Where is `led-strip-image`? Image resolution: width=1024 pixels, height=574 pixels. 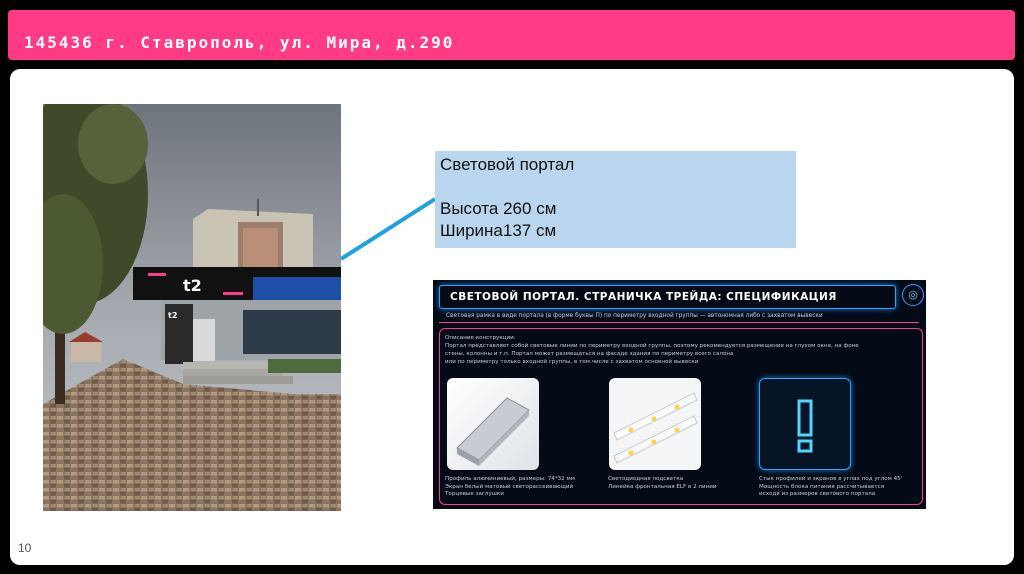 led-strip-image is located at coordinates (655, 424).